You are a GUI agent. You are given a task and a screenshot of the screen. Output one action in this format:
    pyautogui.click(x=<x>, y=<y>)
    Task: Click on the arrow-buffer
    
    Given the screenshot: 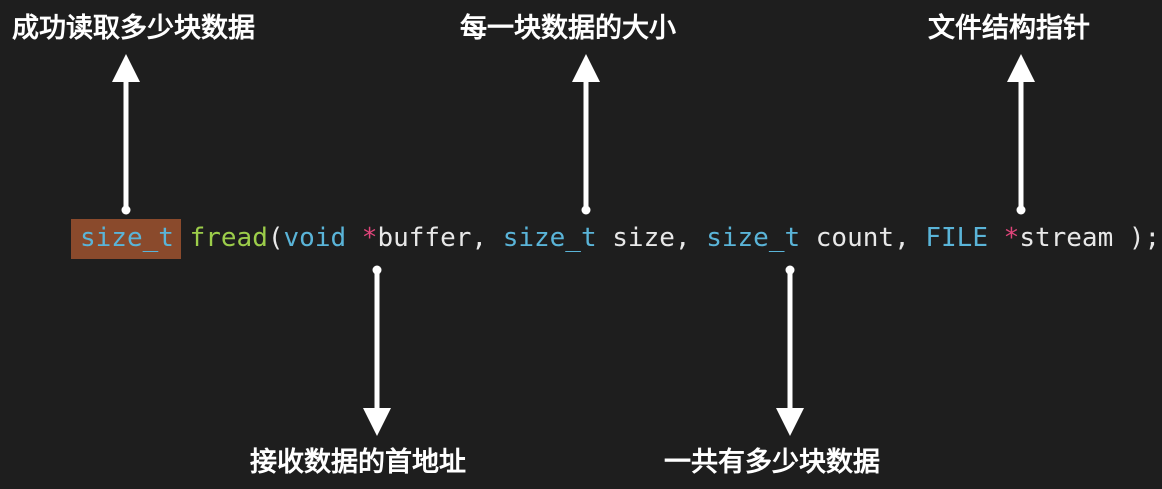 What is the action you would take?
    pyautogui.click(x=377, y=350)
    